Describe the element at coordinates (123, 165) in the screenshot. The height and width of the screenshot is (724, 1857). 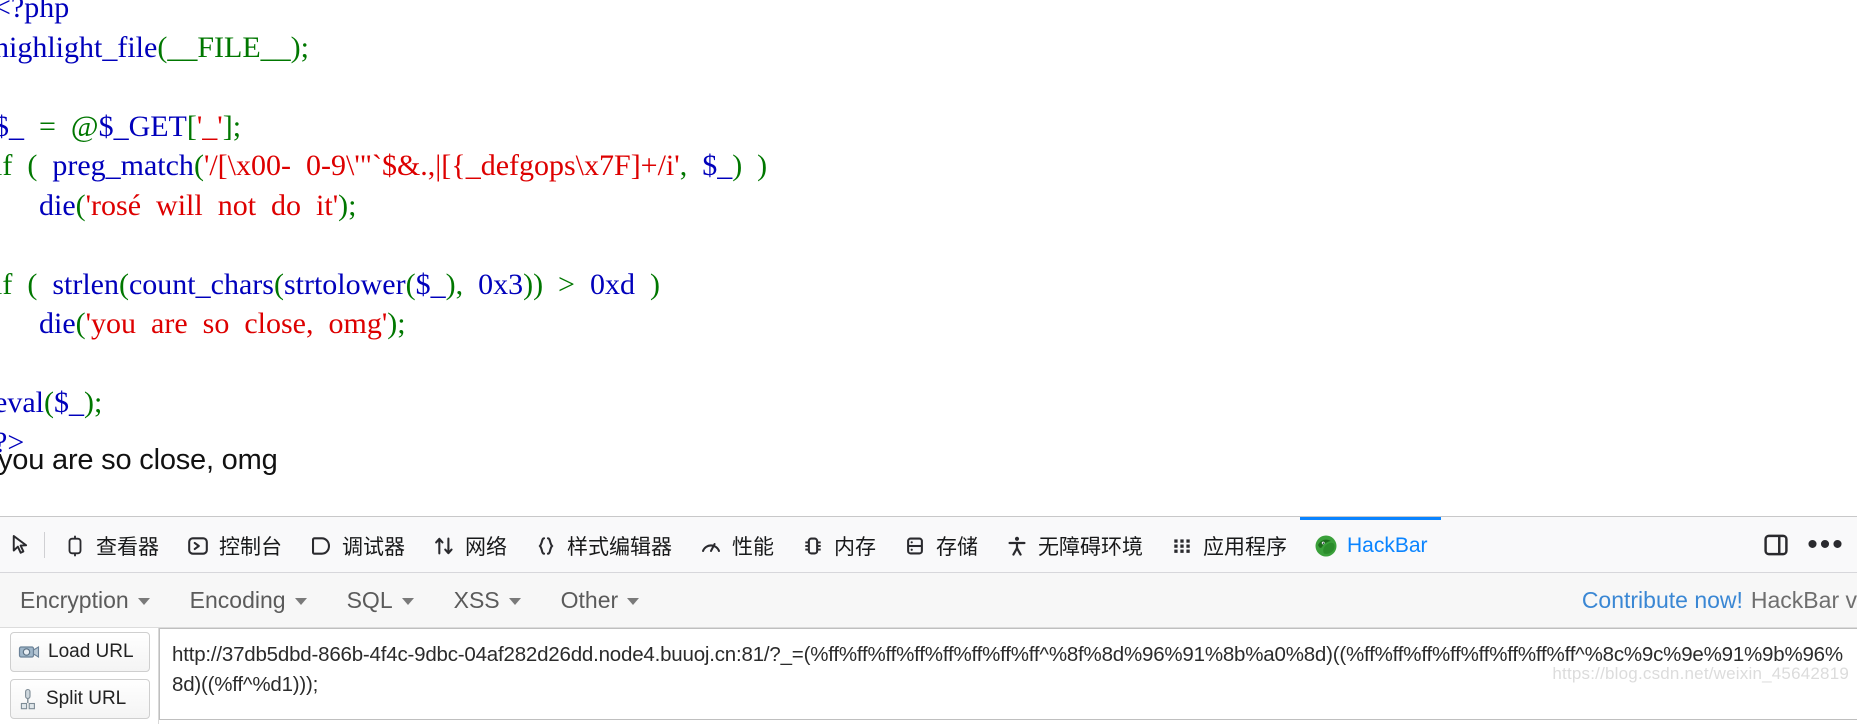
I see `code-token: preg_match` at that location.